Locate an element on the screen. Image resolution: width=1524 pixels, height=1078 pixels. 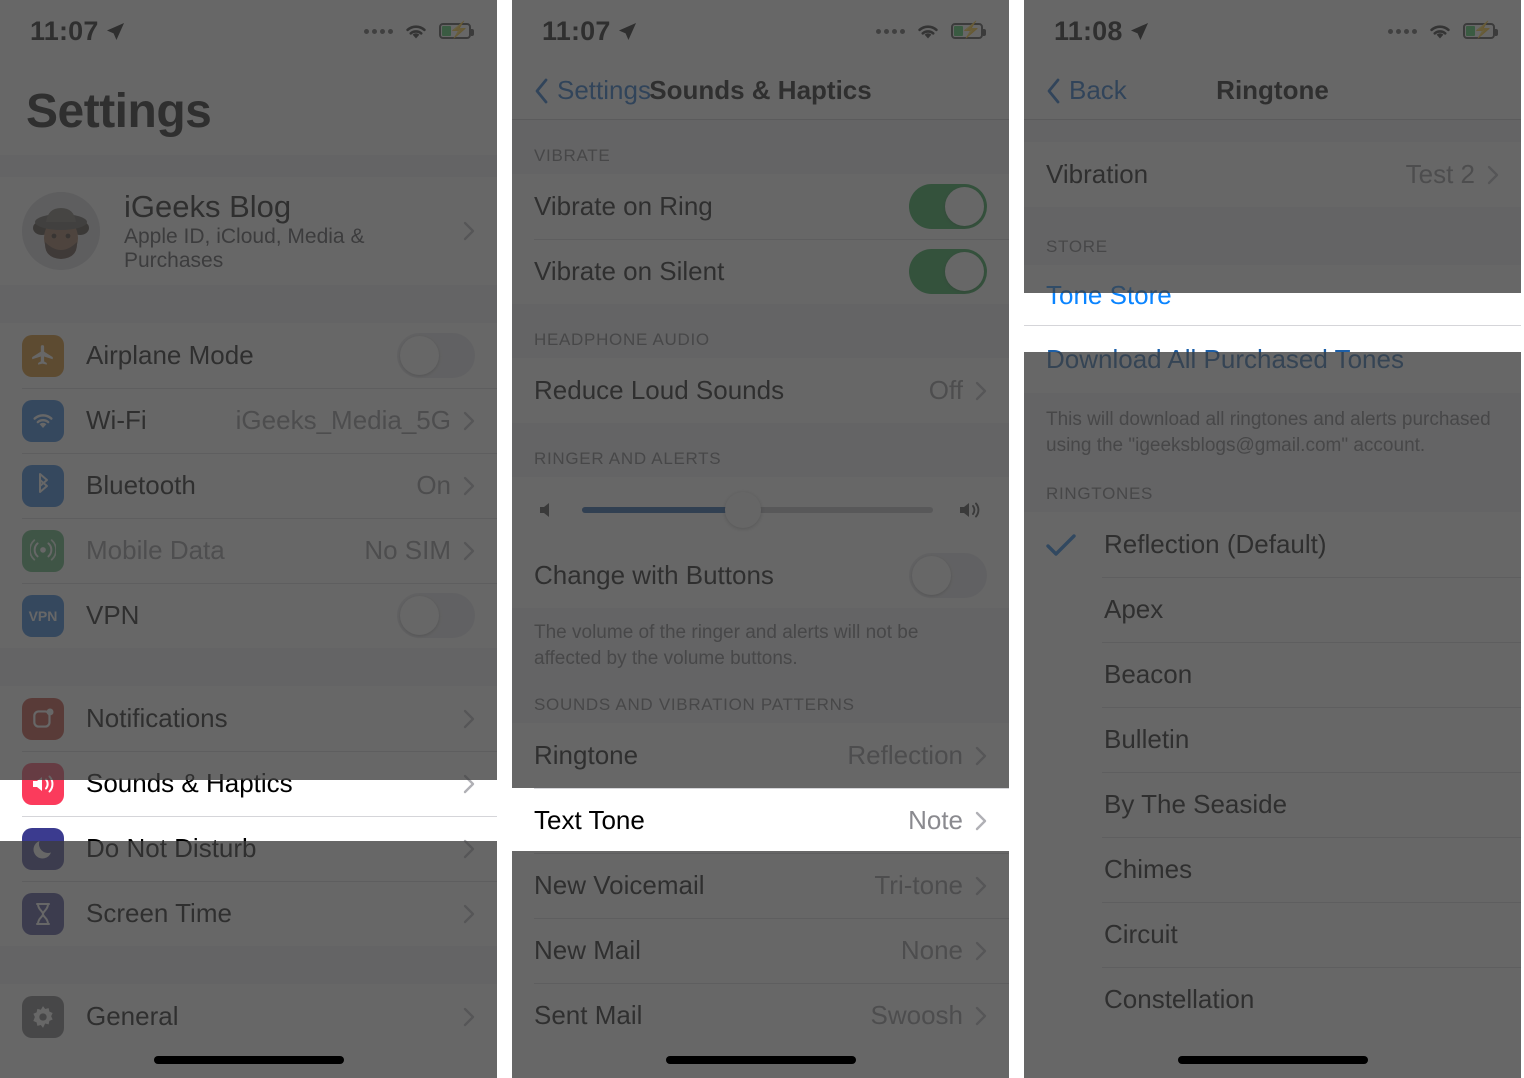
text-tone-value: Note is located at coordinates (935, 820).